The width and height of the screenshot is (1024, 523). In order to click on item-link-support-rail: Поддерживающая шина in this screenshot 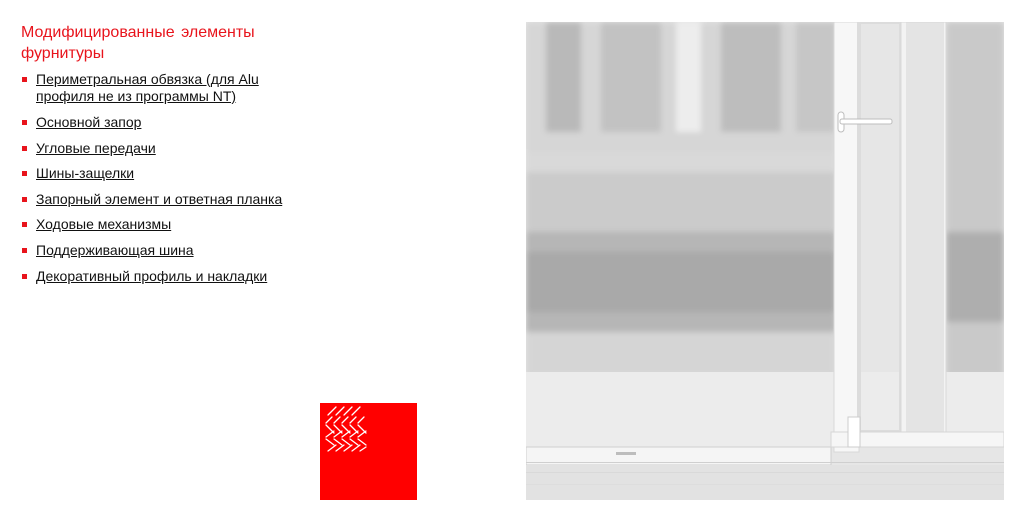, I will do `click(115, 250)`.